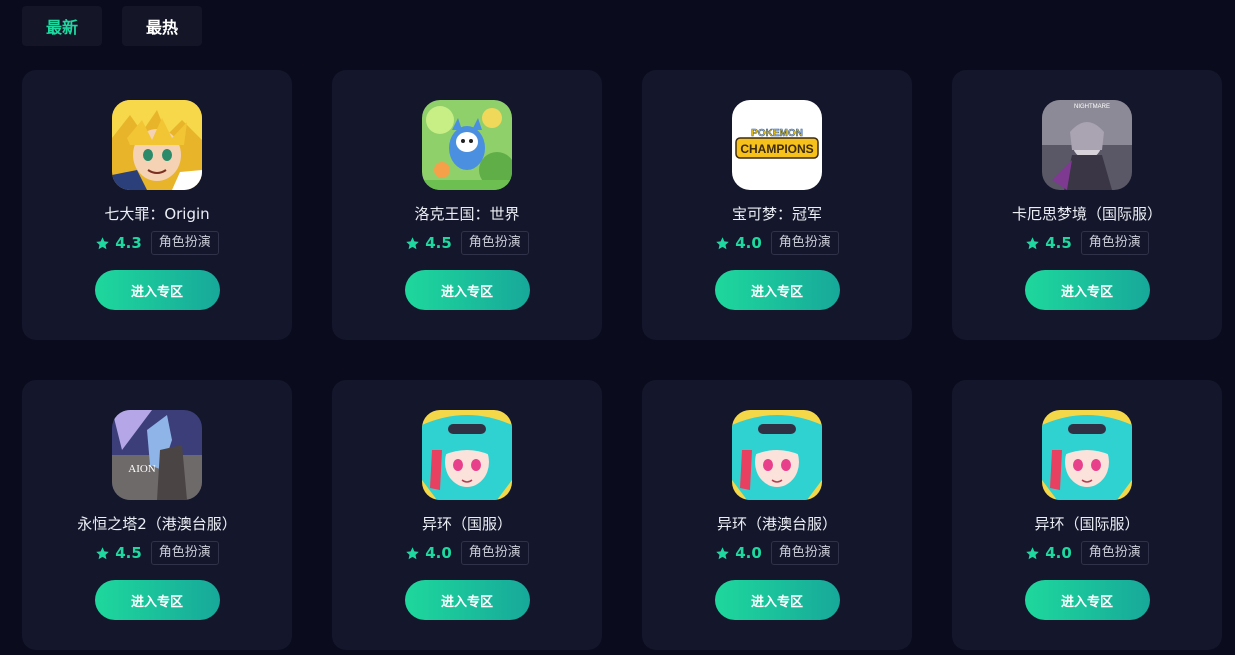 This screenshot has width=1235, height=655. I want to click on seven-deadly-sins-icon, so click(157, 145).